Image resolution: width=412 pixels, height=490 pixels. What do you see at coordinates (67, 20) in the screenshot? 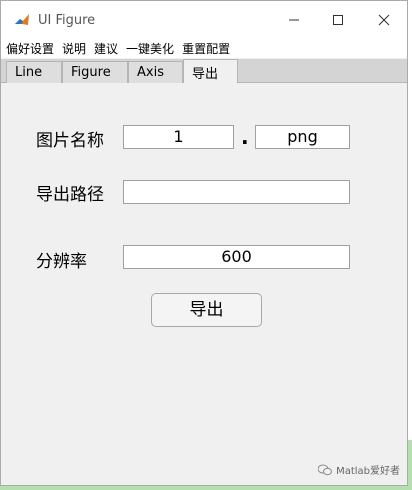
I see `window-title: UI Figure` at bounding box center [67, 20].